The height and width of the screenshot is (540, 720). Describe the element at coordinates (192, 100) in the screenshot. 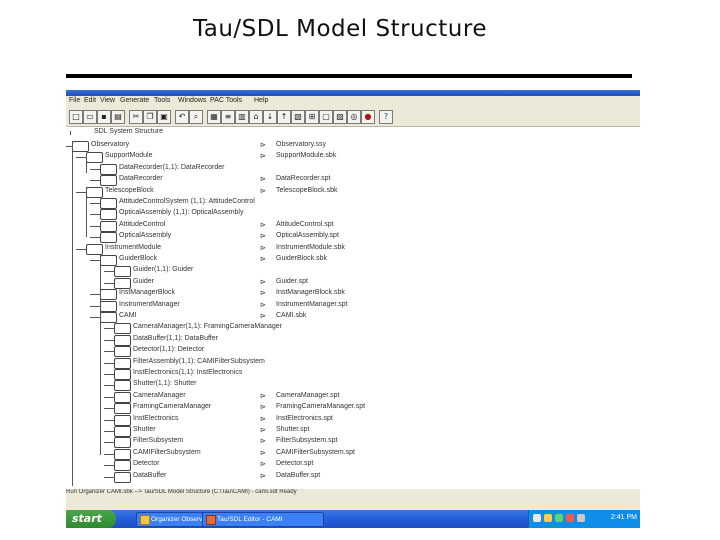

I see `menu-windows: Windows` at that location.